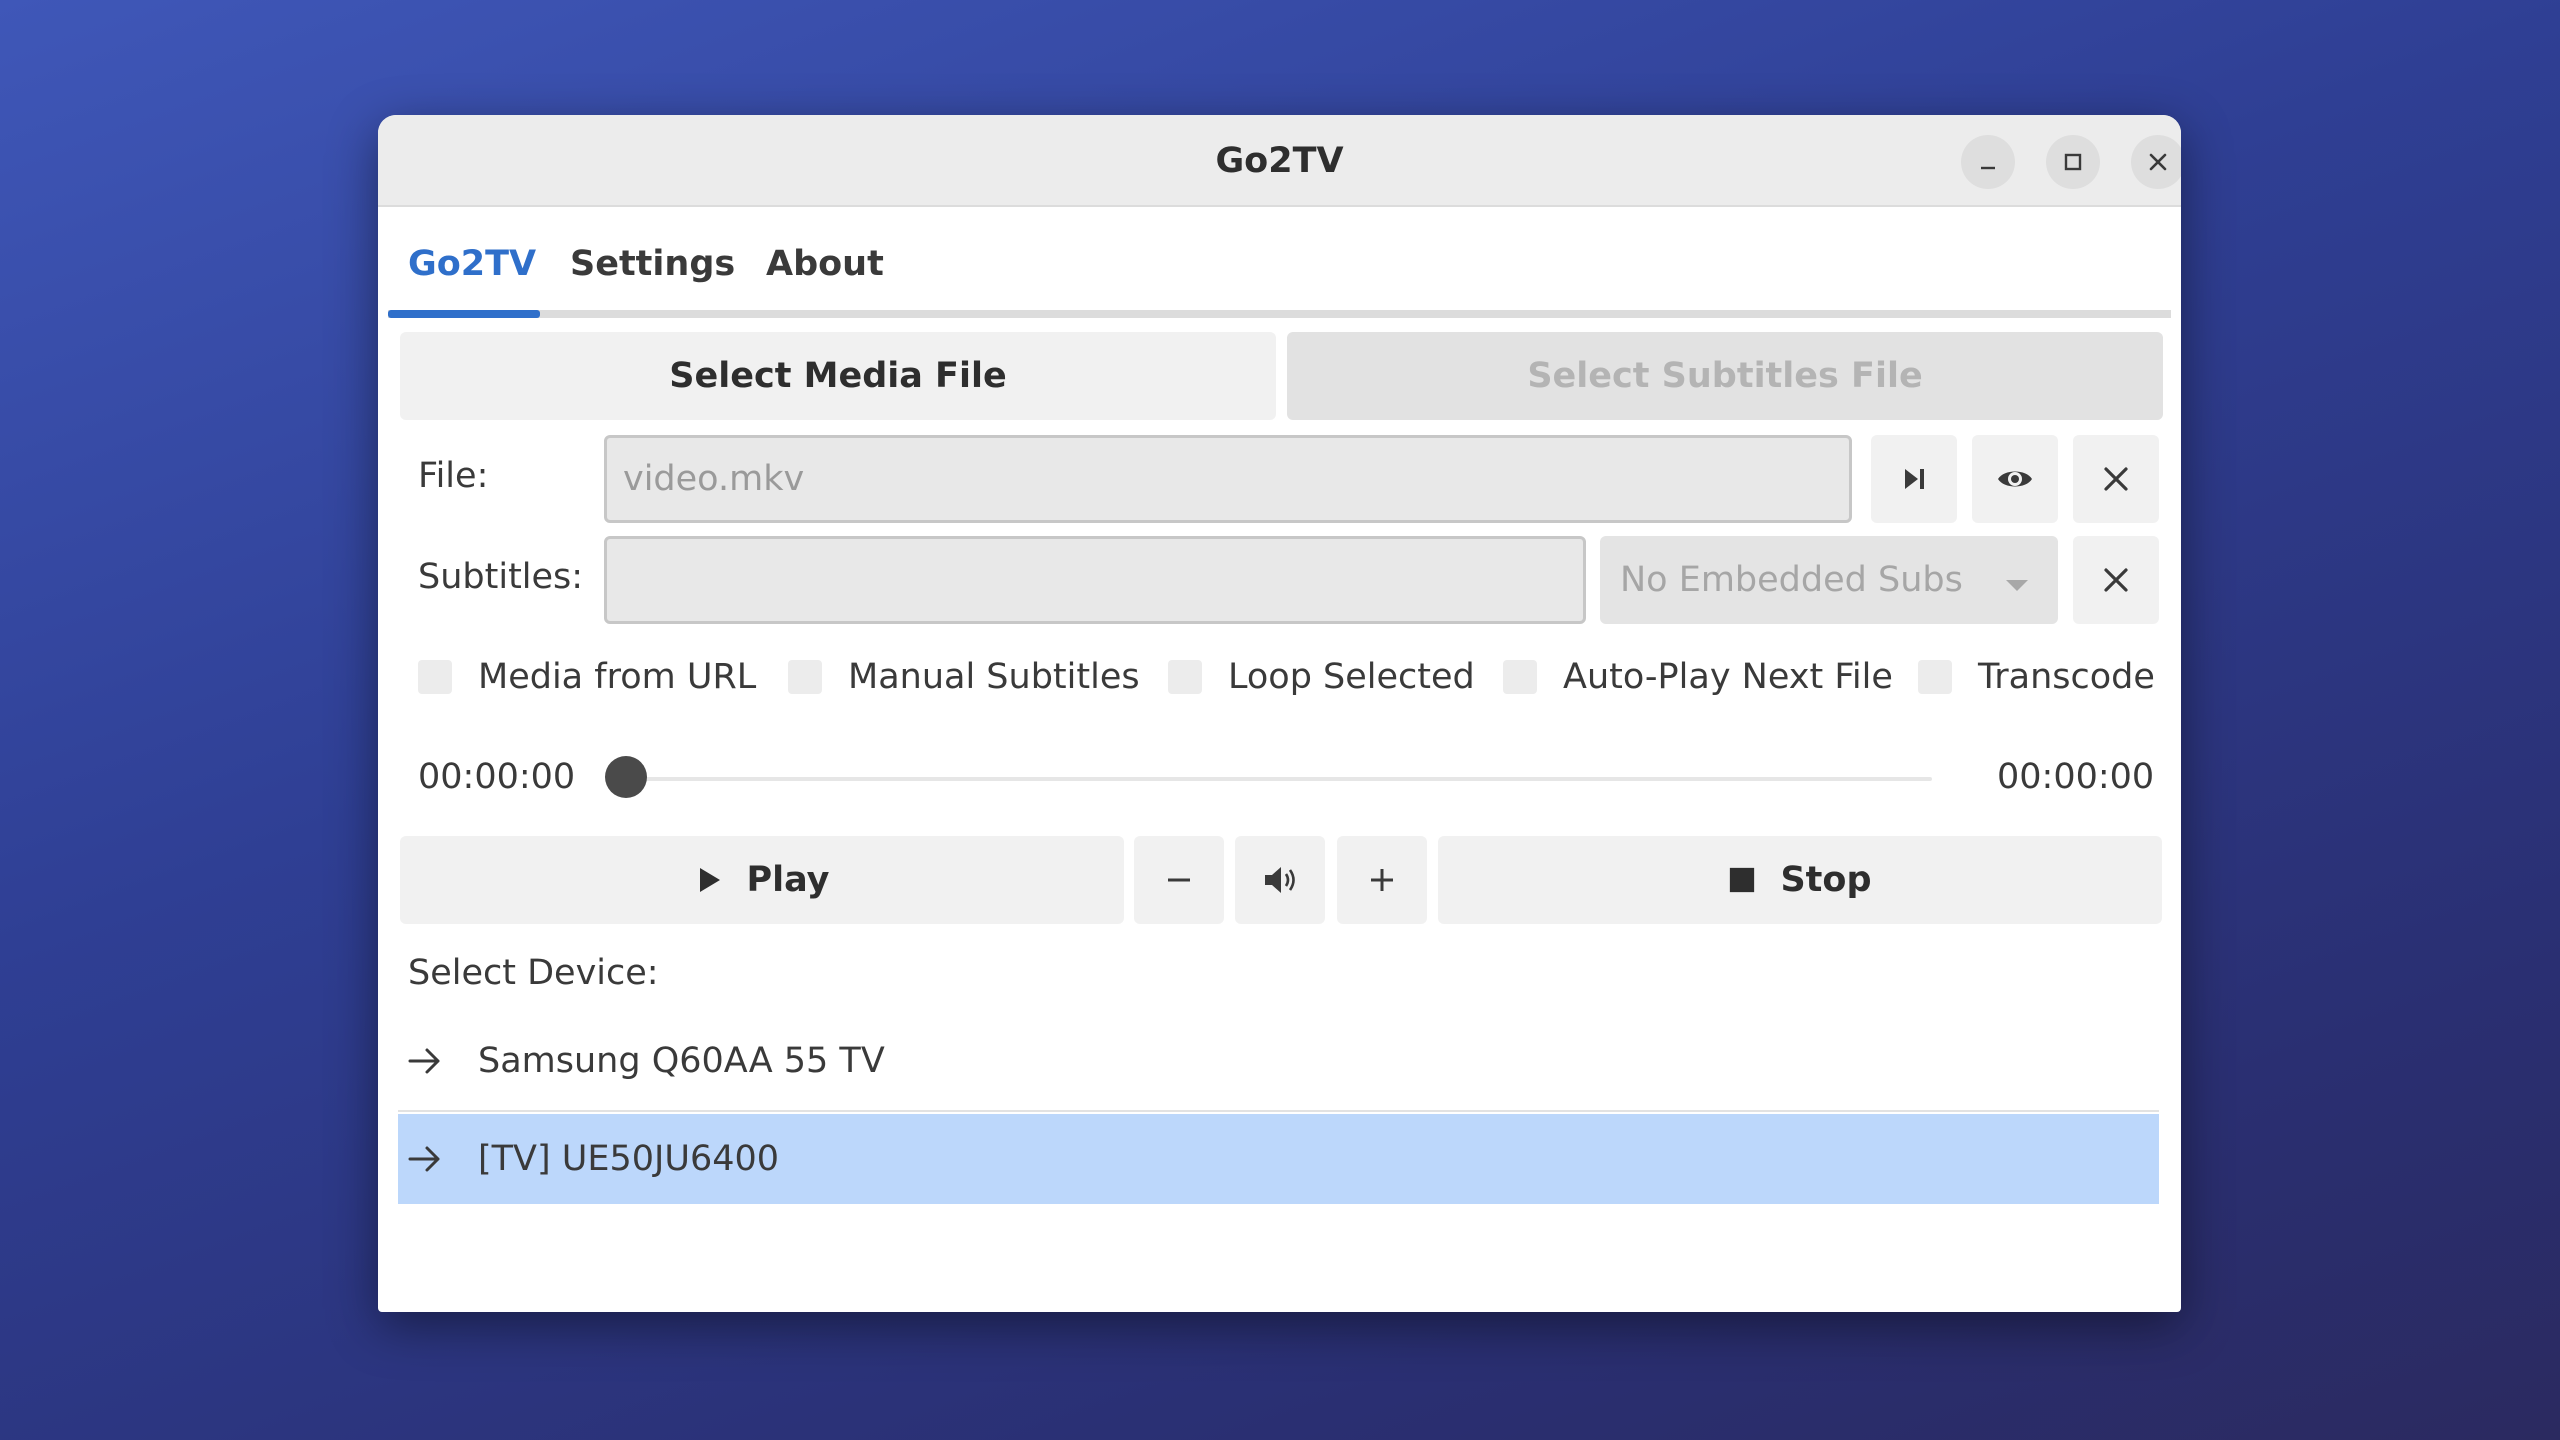 The image size is (2560, 1440). What do you see at coordinates (464, 314) in the screenshot?
I see `active-tab-indicator` at bounding box center [464, 314].